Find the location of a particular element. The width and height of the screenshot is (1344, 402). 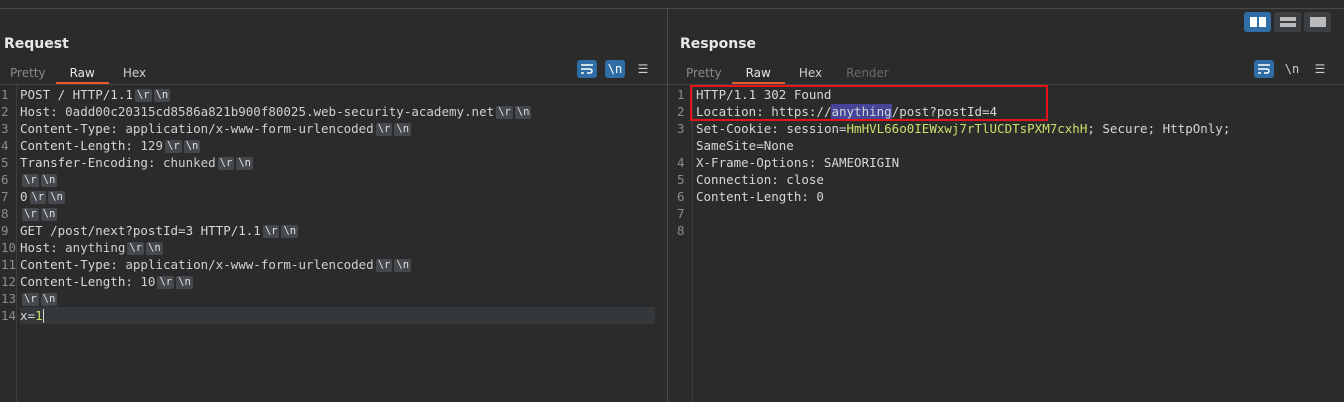

header-key: Host is located at coordinates (35, 247).